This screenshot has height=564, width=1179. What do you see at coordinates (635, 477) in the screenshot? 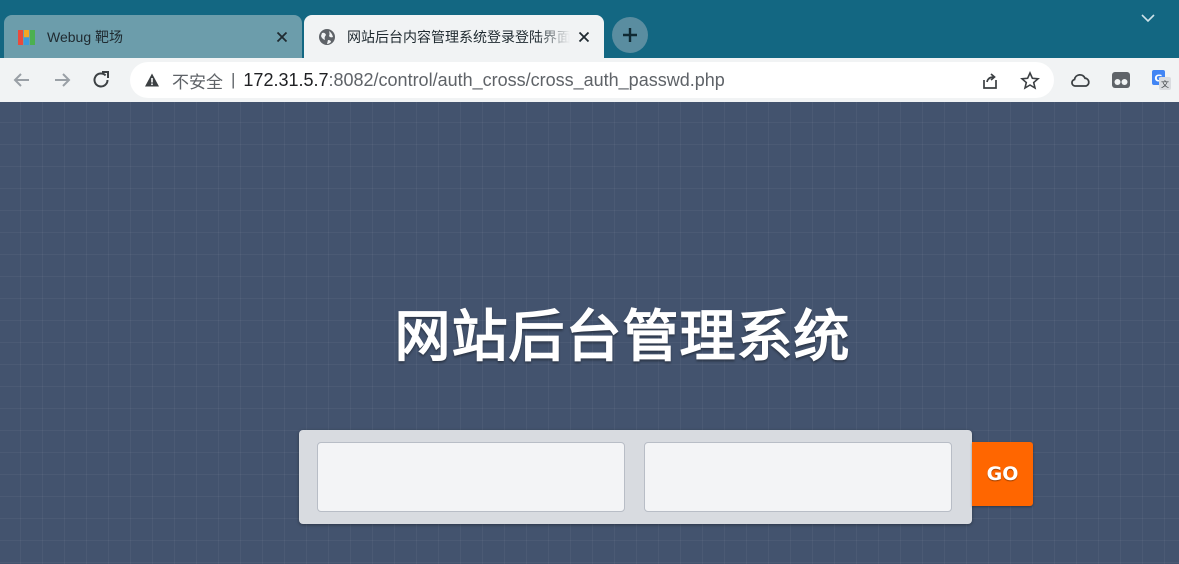
I see `login-form` at bounding box center [635, 477].